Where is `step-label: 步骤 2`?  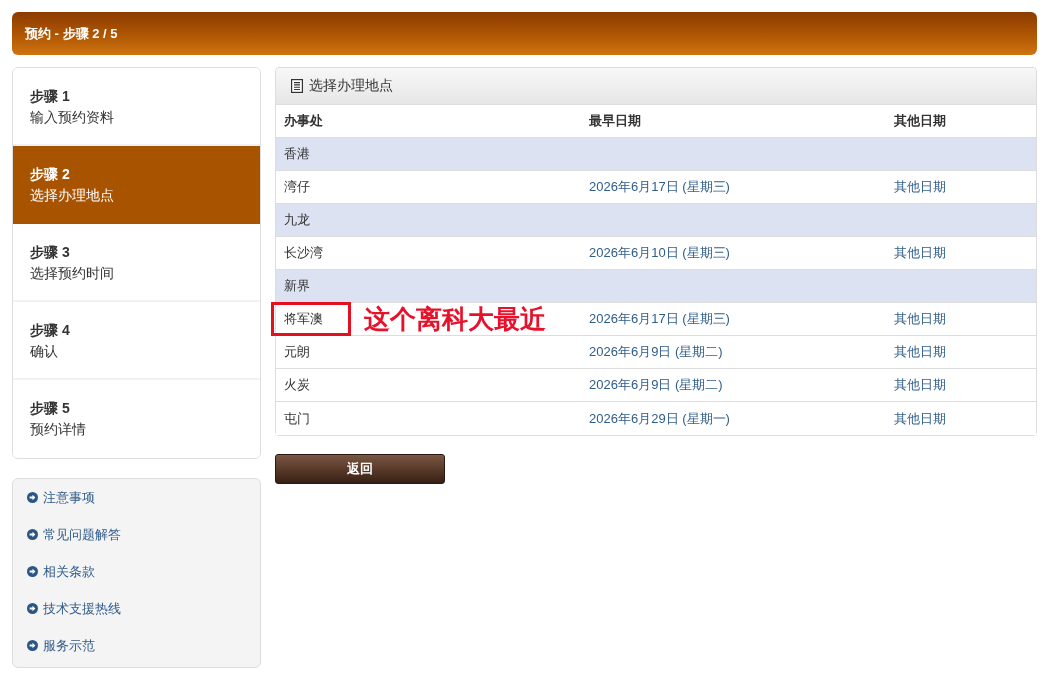
step-label: 步骤 2 is located at coordinates (50, 174).